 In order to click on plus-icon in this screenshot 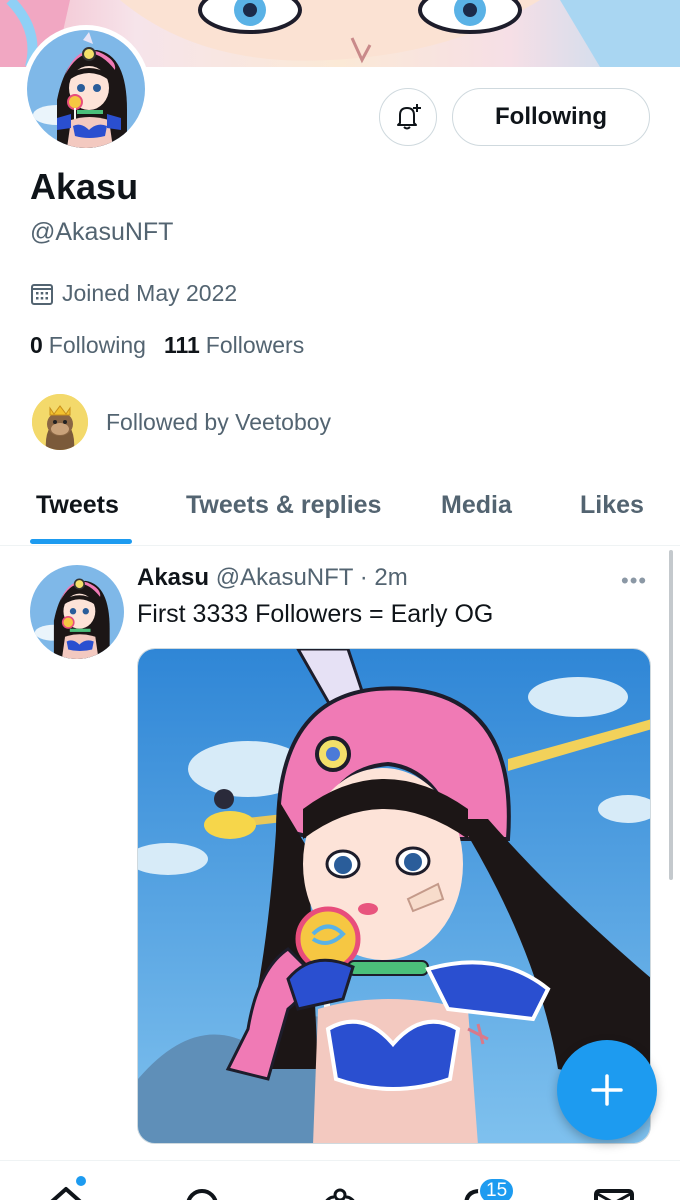, I will do `click(607, 1090)`.